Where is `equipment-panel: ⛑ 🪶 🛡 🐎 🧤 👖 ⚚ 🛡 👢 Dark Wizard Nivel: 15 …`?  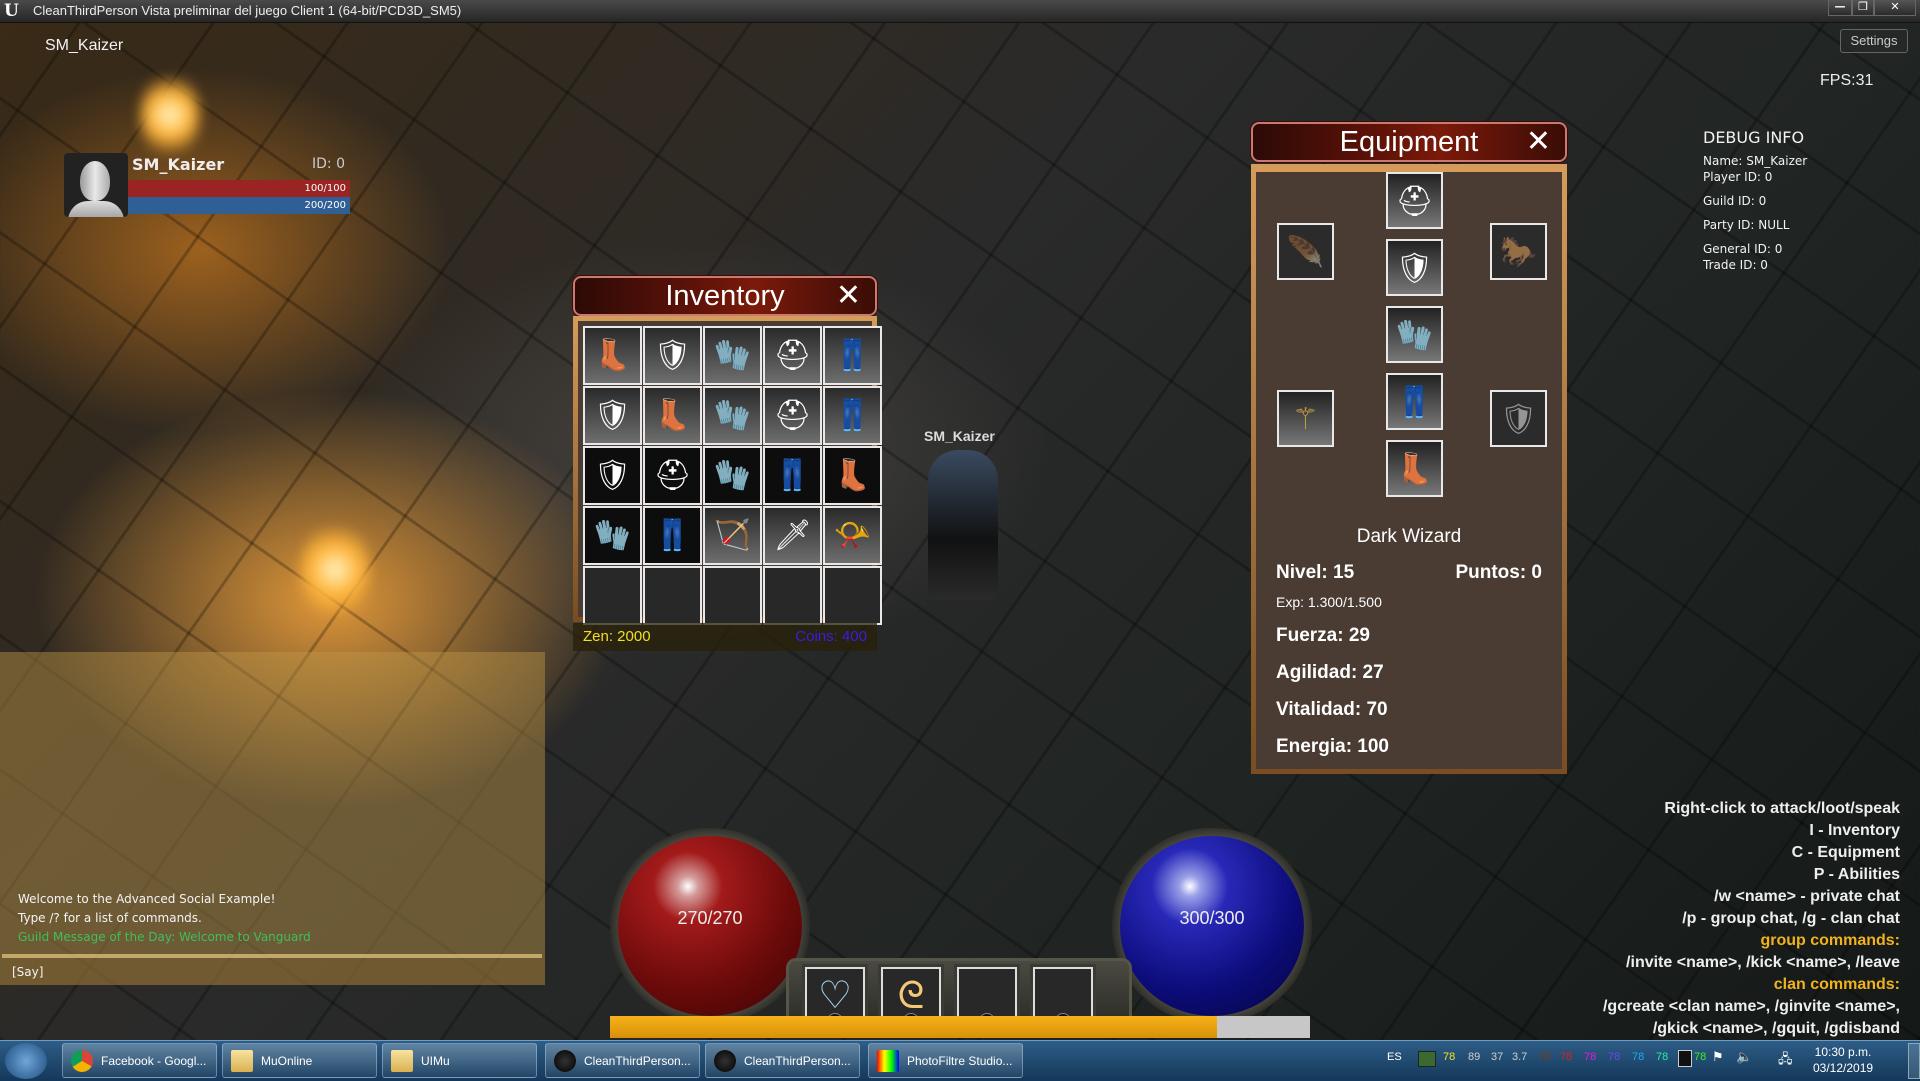 equipment-panel: ⛑ 🪶 🛡 🐎 🧤 👖 ⚚ 🛡 👢 Dark Wizard Nivel: 15 … is located at coordinates (1409, 469).